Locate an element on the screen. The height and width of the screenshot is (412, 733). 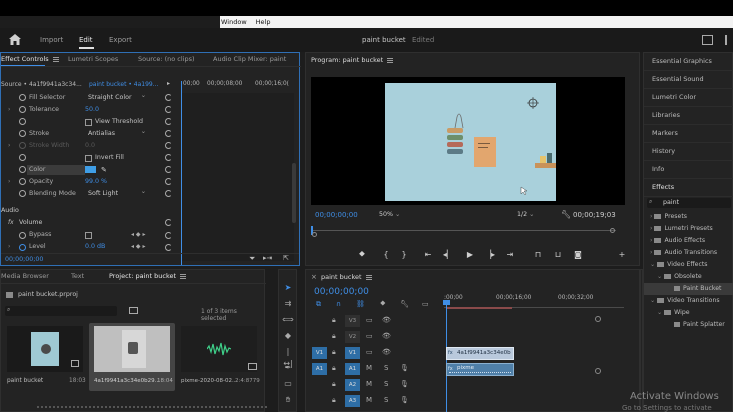
camera-icon: ◙ is located at coordinates (578, 255).